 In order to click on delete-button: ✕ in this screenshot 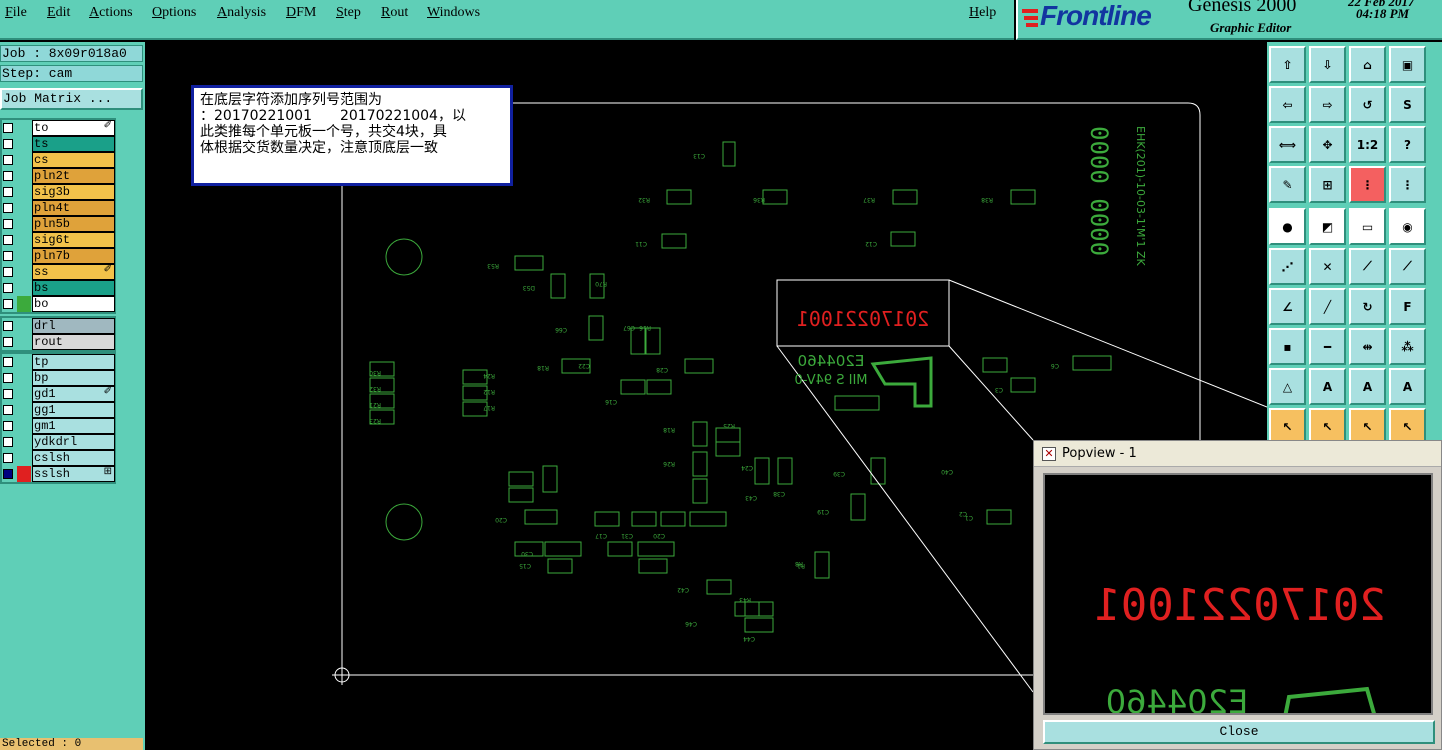, I will do `click(1327, 266)`.